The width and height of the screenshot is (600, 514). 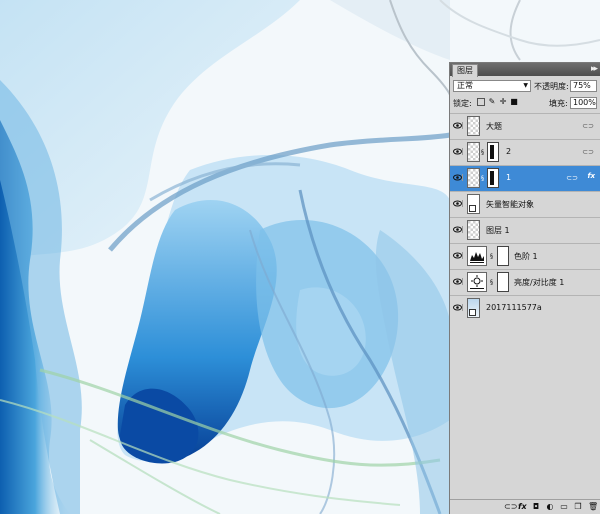 I want to click on lock-transparency-icon, so click(x=481, y=102).